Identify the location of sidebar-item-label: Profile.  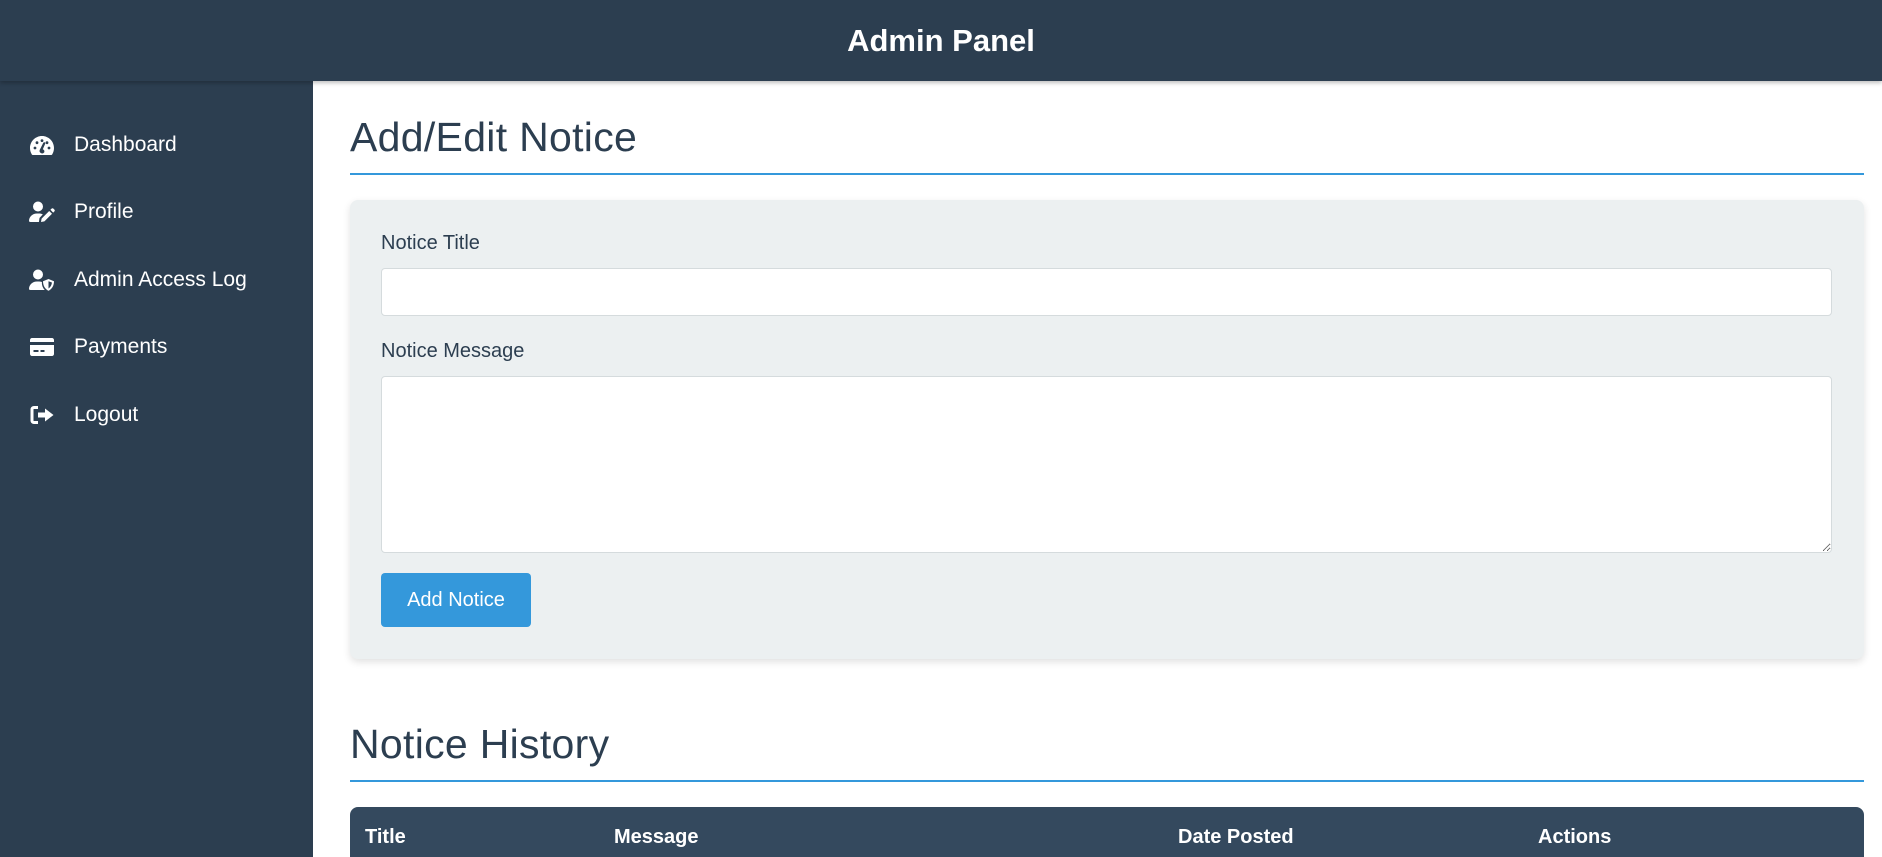
(104, 212).